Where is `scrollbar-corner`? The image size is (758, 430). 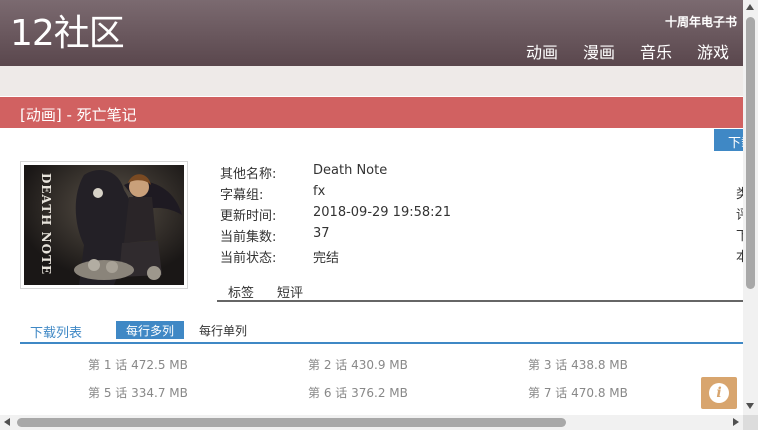 scrollbar-corner is located at coordinates (750, 422).